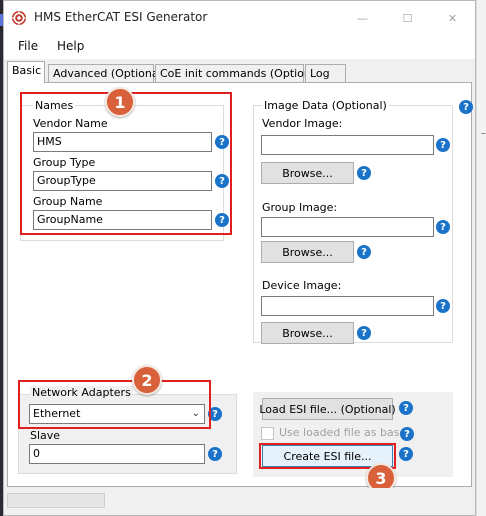 The image size is (486, 516). I want to click on title-bar: HMS EtherCAT ESI Generator — ☐ ✕, so click(239, 18).